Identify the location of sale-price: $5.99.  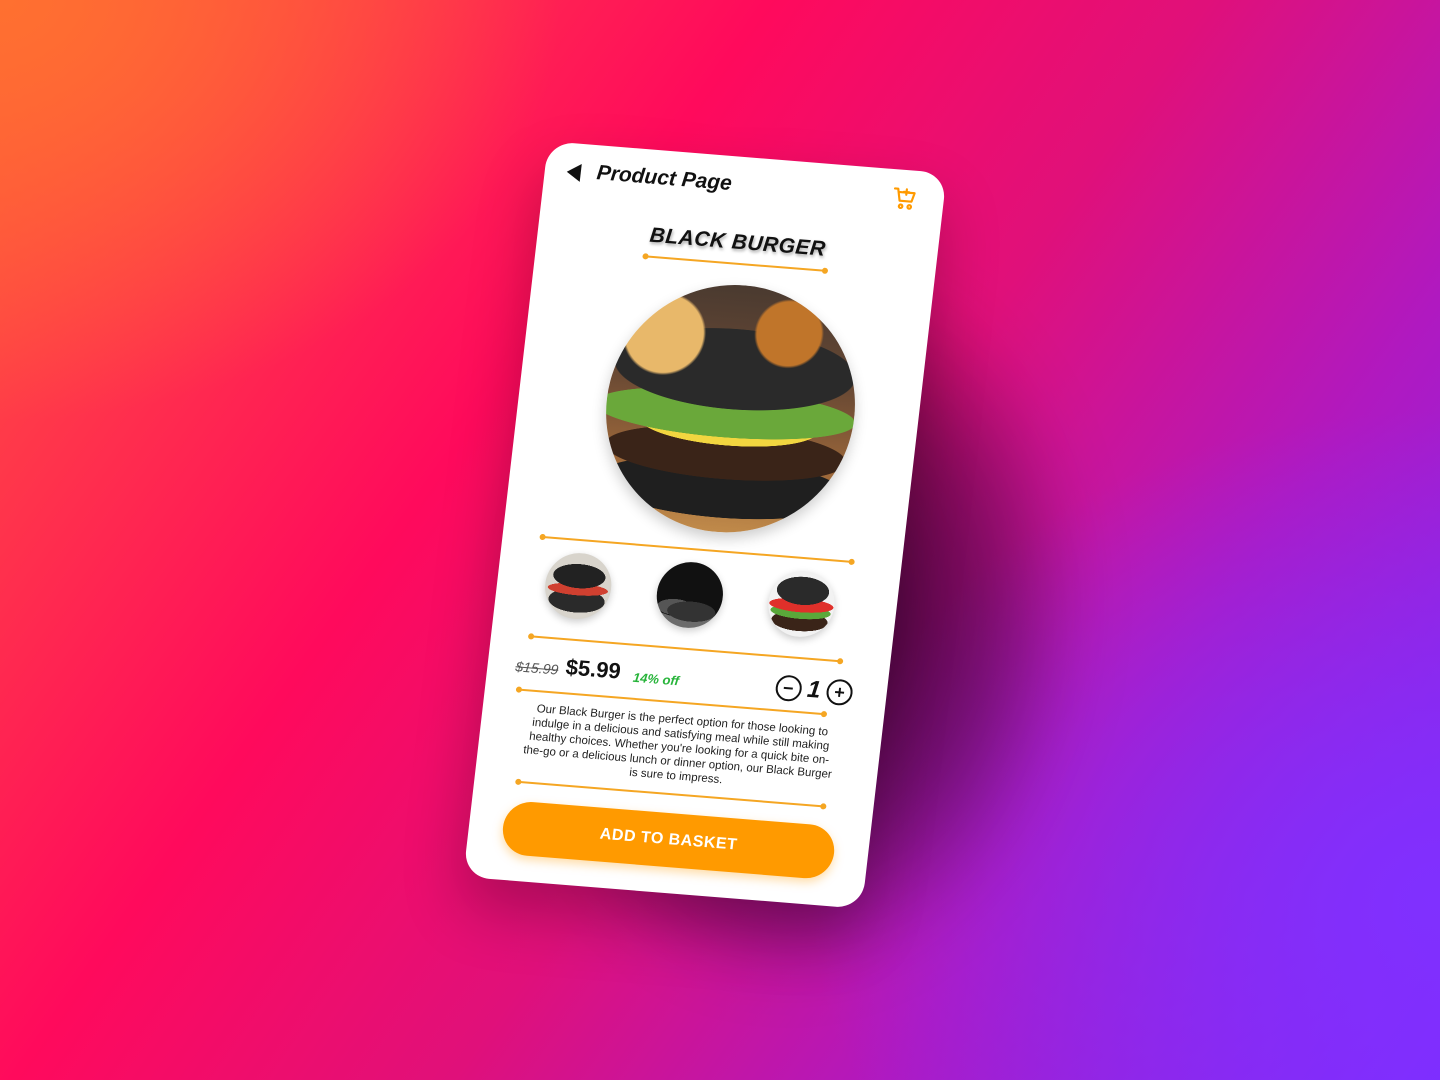
(593, 669).